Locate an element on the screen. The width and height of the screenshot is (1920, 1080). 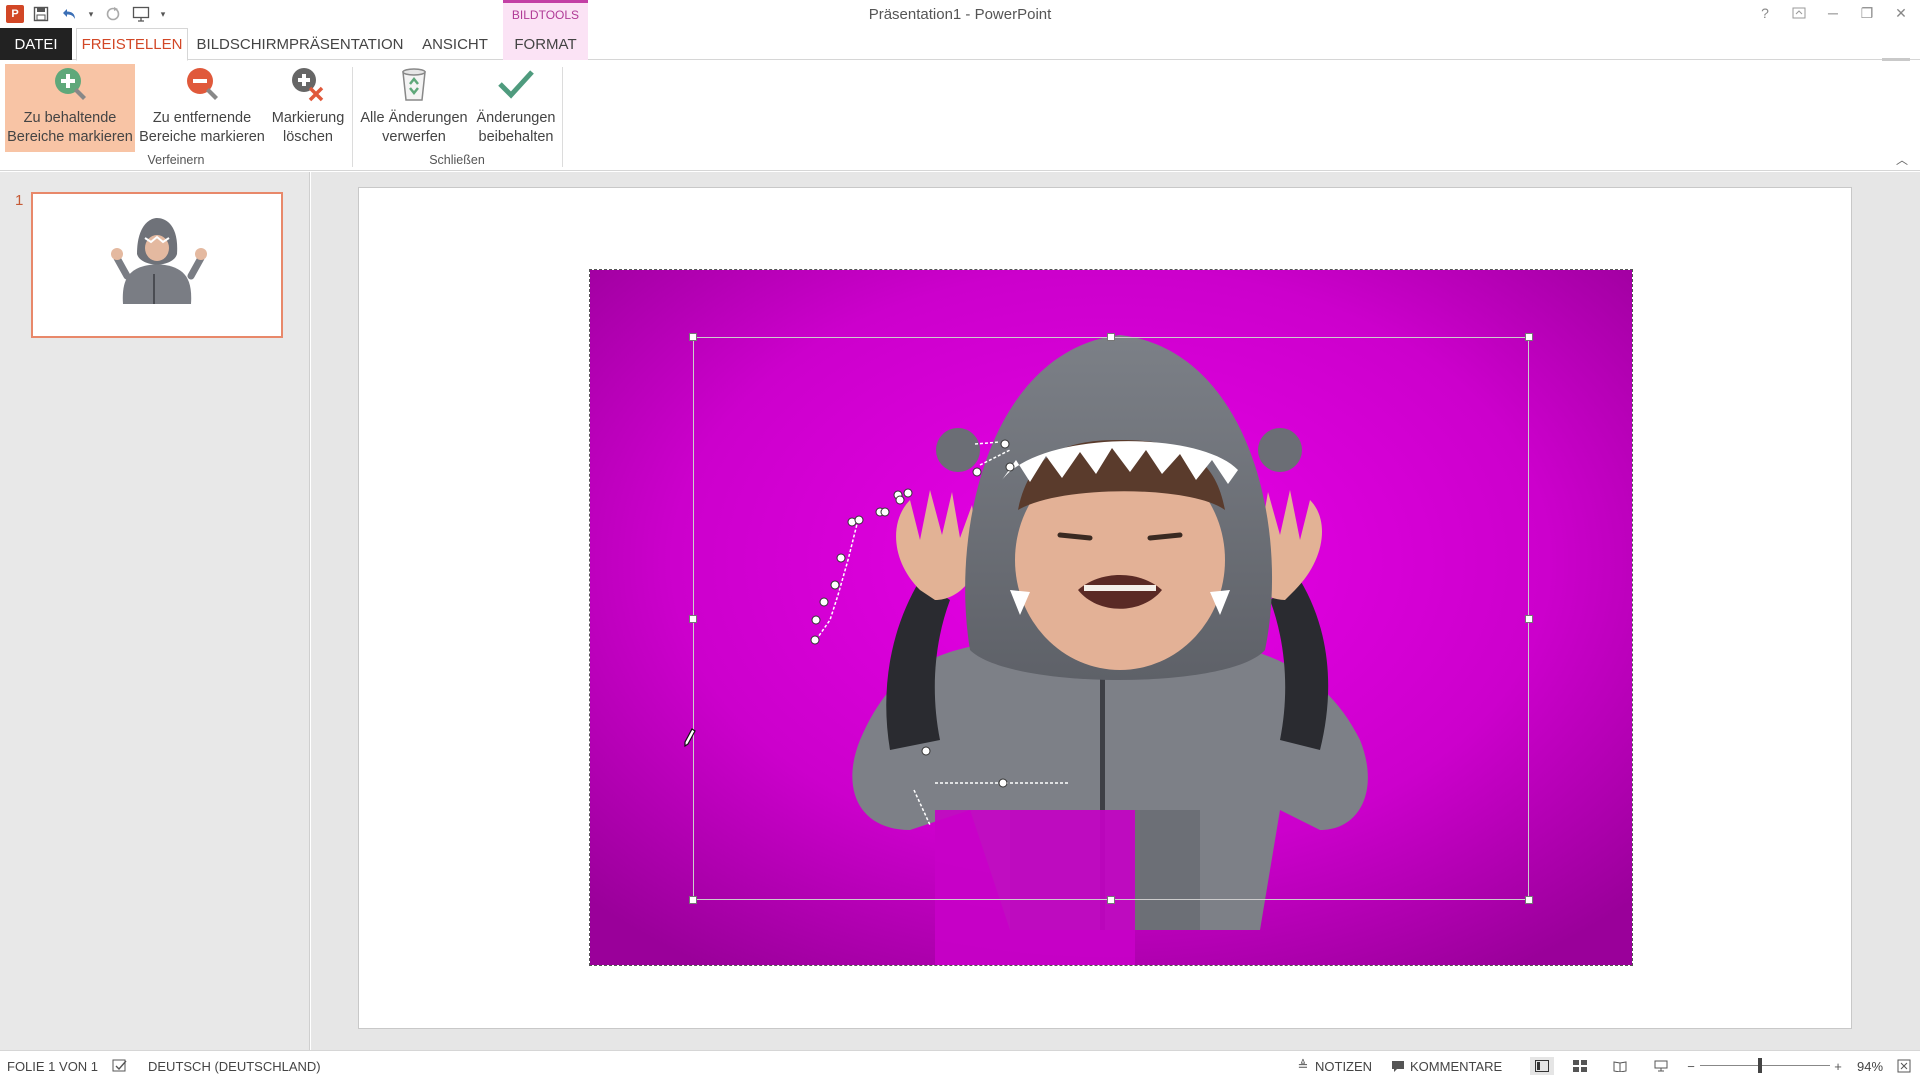
window-title: Präsentation1 - PowerPoint is located at coordinates (960, 14).